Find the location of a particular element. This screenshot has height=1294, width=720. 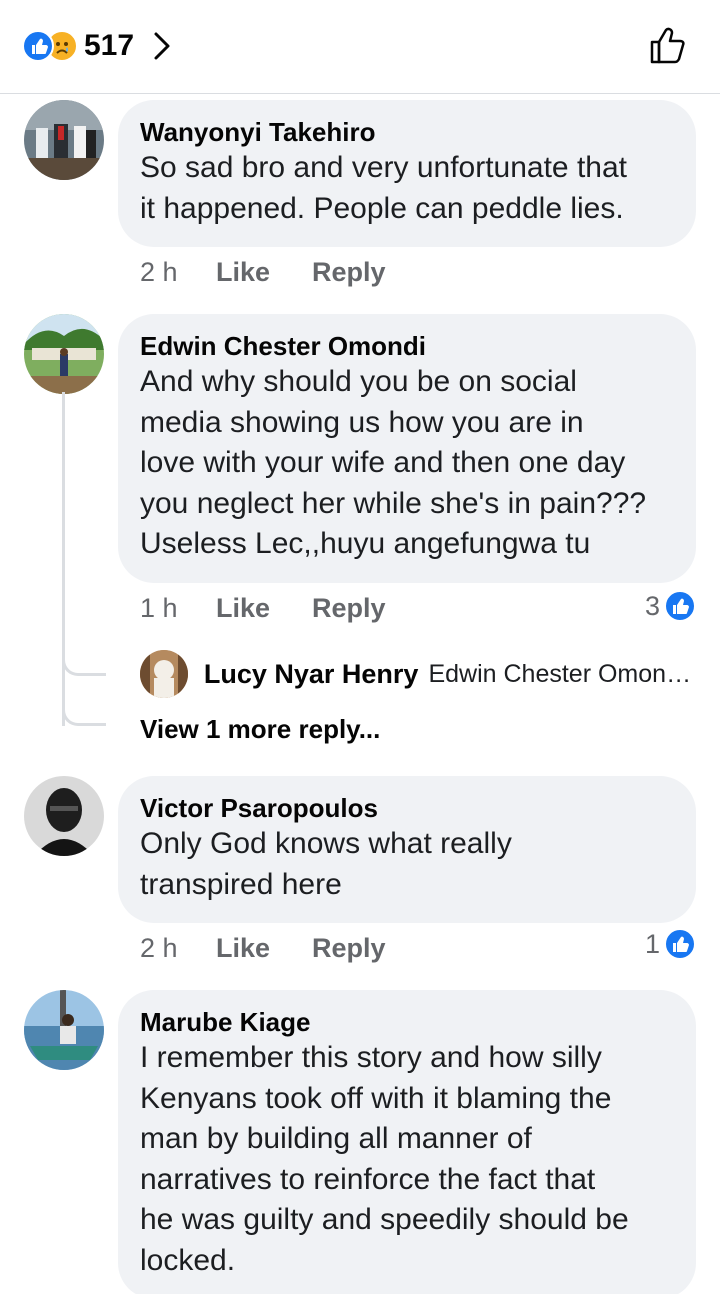

comment-line: locked. is located at coordinates (188, 1260).